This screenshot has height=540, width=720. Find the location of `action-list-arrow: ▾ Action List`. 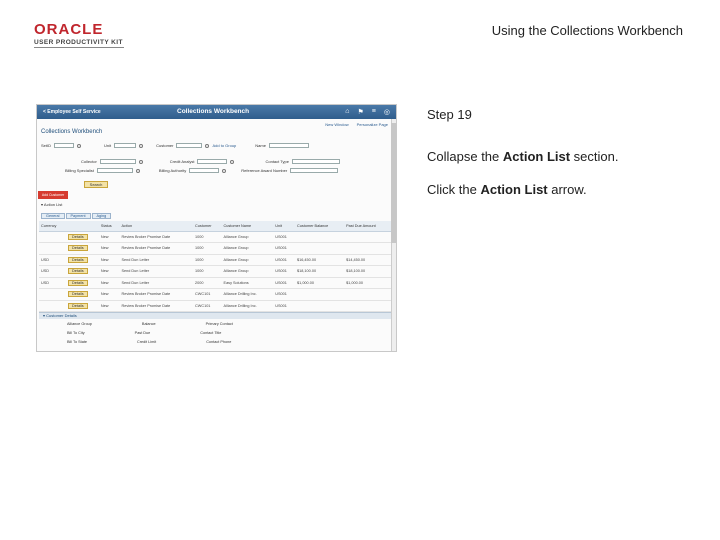

action-list-arrow: ▾ Action List is located at coordinates (51, 204).